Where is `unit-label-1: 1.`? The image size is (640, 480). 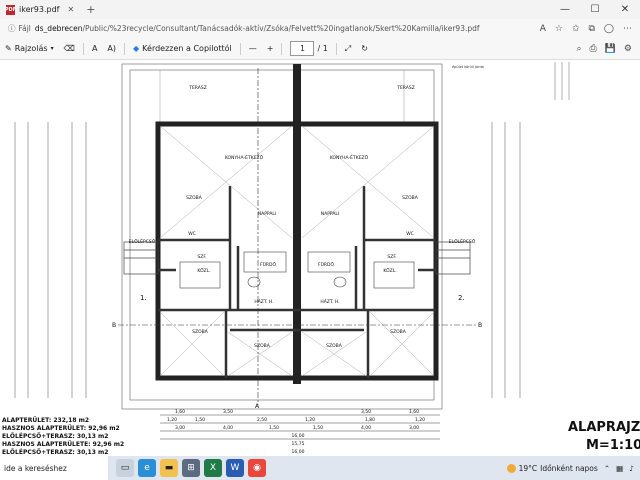 unit-label-1: 1. is located at coordinates (143, 298).